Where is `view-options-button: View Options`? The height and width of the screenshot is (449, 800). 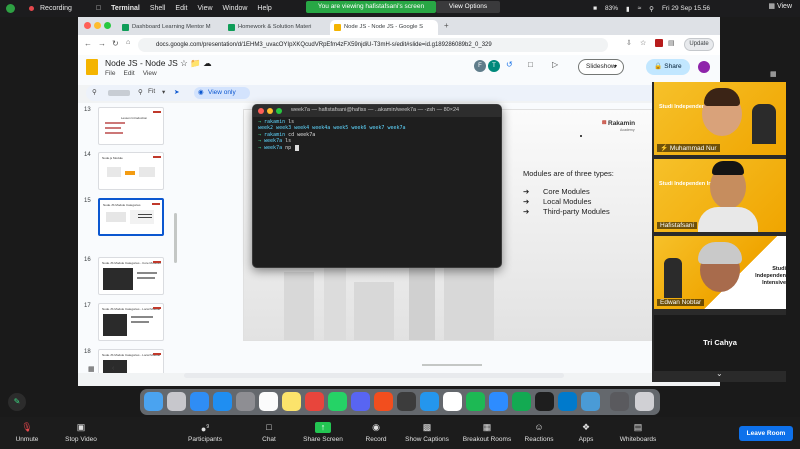
view-options-button: View Options is located at coordinates (468, 7).